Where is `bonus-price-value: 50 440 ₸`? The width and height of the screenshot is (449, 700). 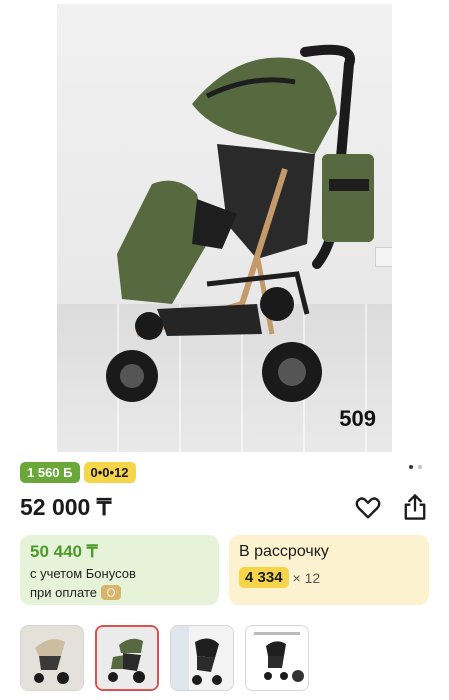
bonus-price-value: 50 440 ₸ is located at coordinates (64, 551).